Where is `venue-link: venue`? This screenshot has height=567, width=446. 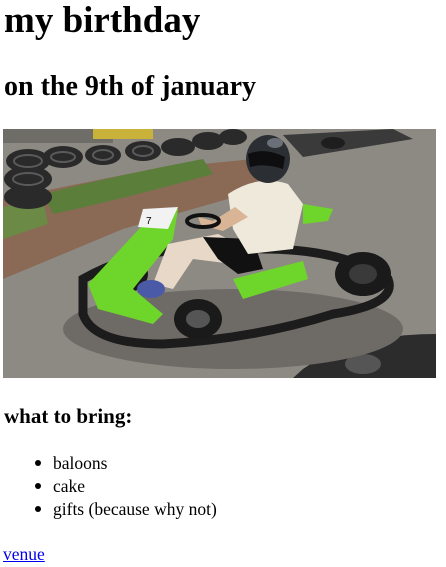 venue-link: venue is located at coordinates (24, 554).